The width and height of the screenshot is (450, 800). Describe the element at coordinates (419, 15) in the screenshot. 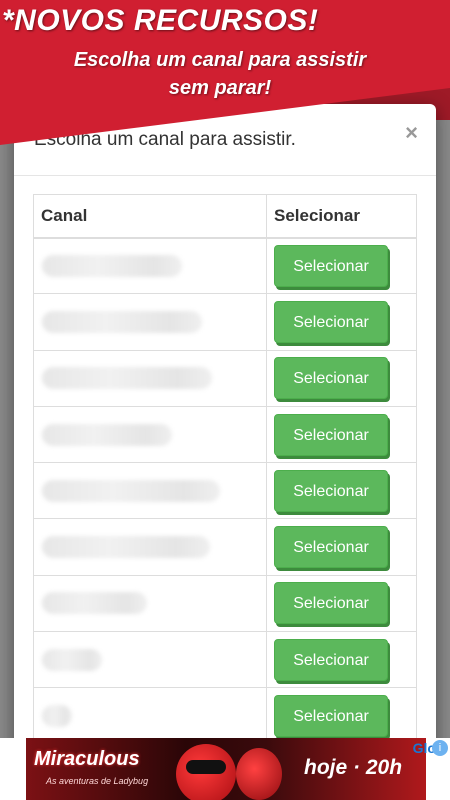

I see `clock: 15:39` at that location.